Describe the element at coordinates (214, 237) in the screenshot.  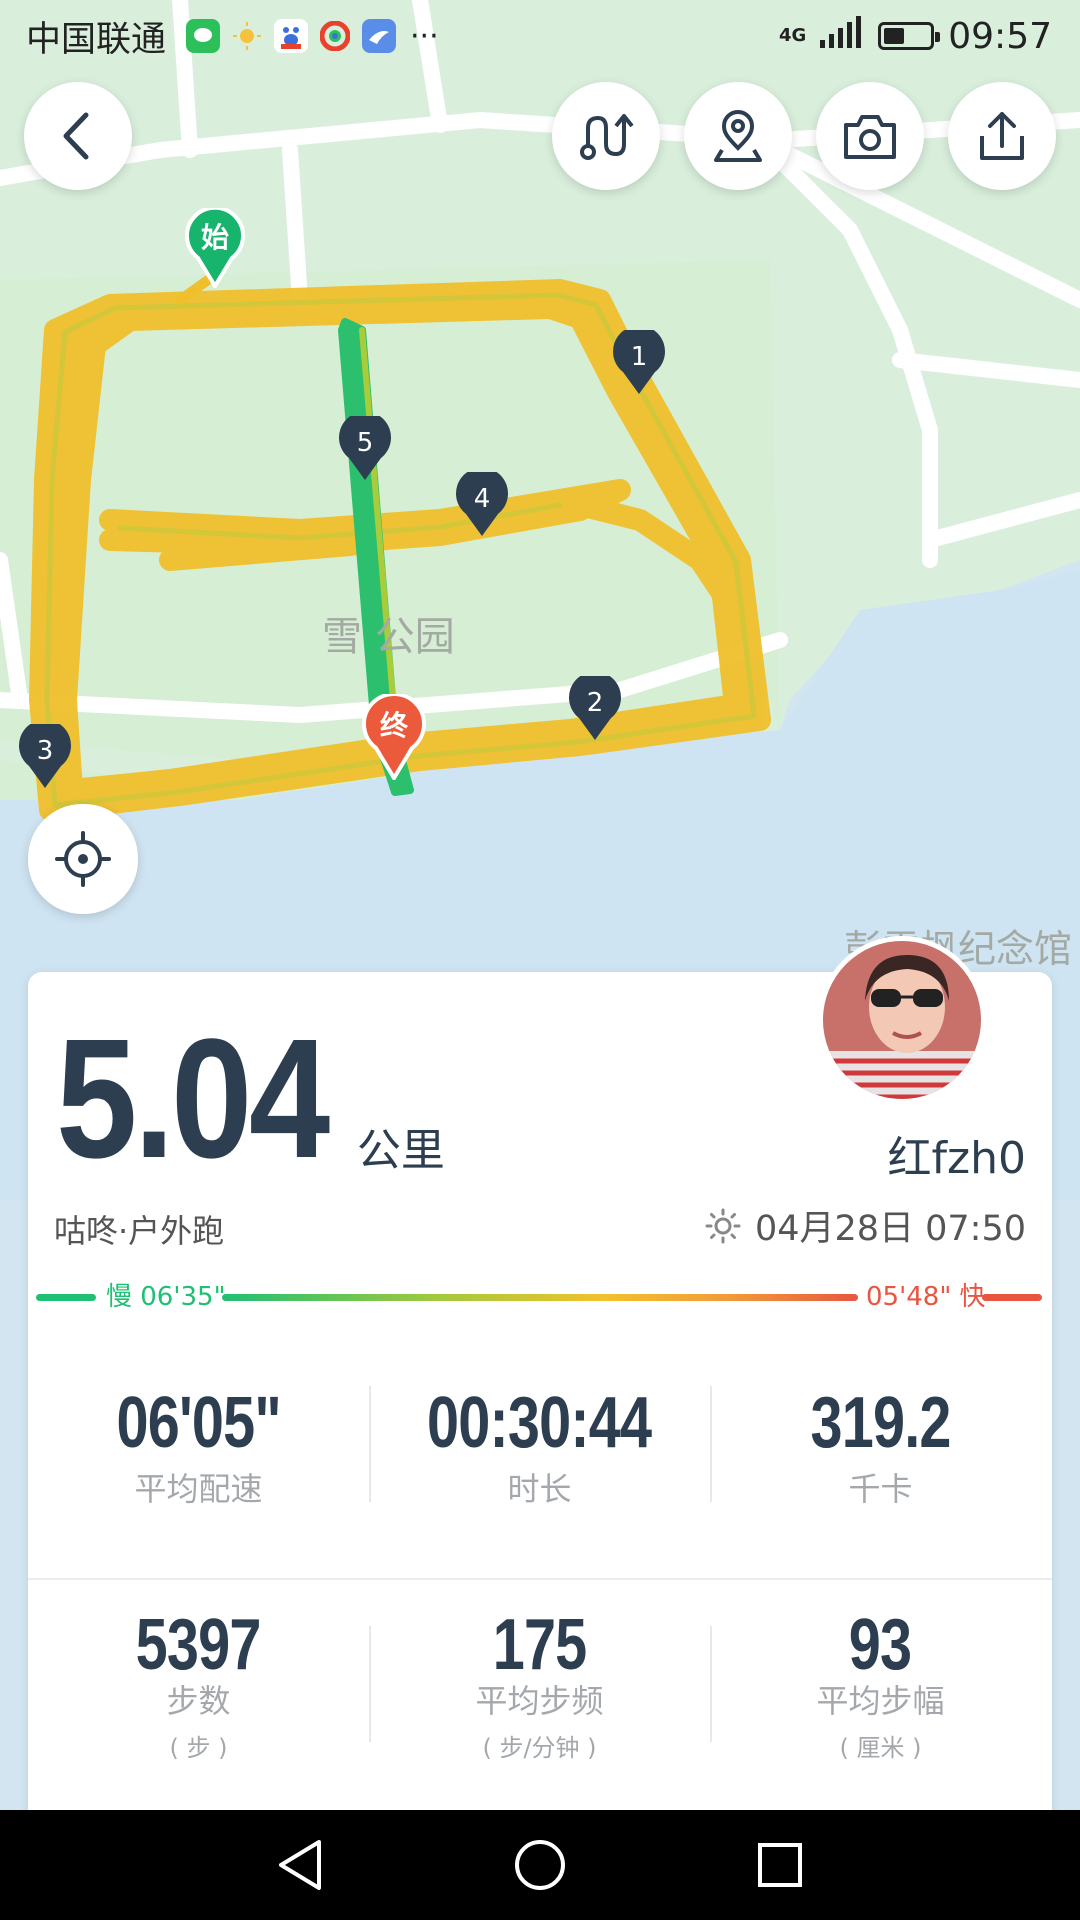
I see `start-marker-label: 始` at that location.